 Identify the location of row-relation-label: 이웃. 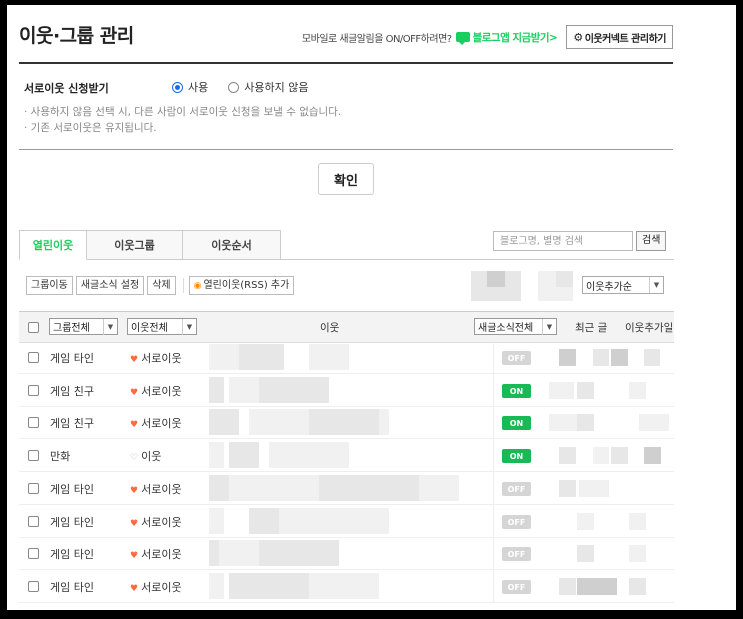
(151, 456).